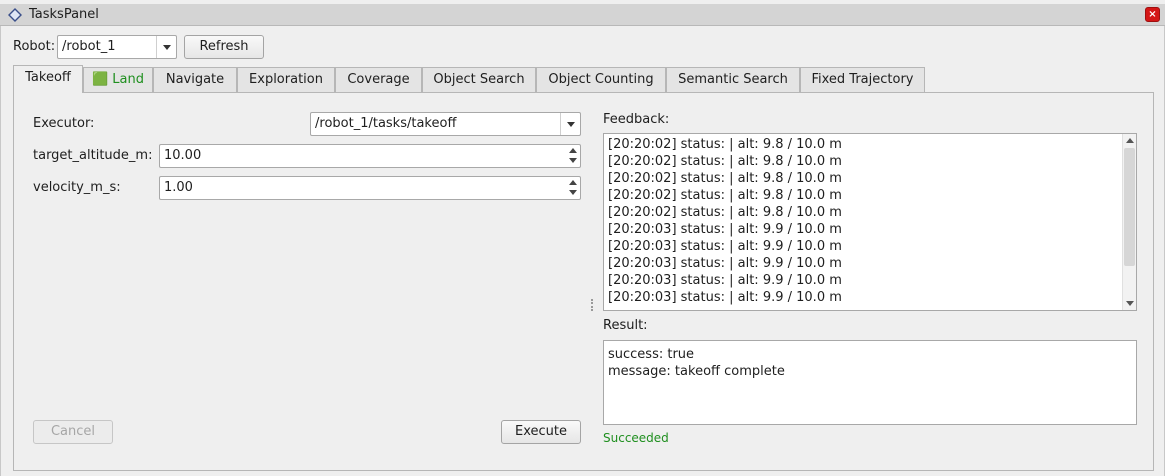  I want to click on velocity-value: 1.00, so click(178, 187).